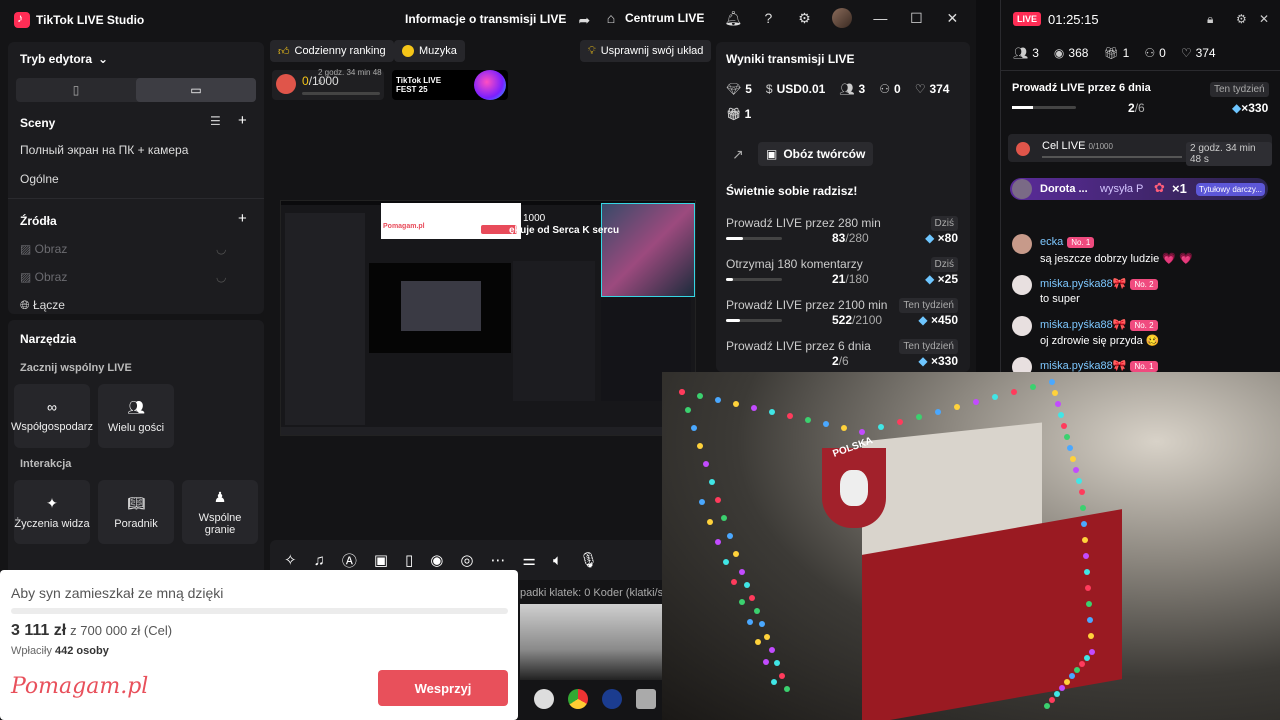 The image size is (1280, 720). What do you see at coordinates (450, 85) in the screenshot?
I see `live-fest-banner: TikTok LIVE FEST 25` at bounding box center [450, 85].